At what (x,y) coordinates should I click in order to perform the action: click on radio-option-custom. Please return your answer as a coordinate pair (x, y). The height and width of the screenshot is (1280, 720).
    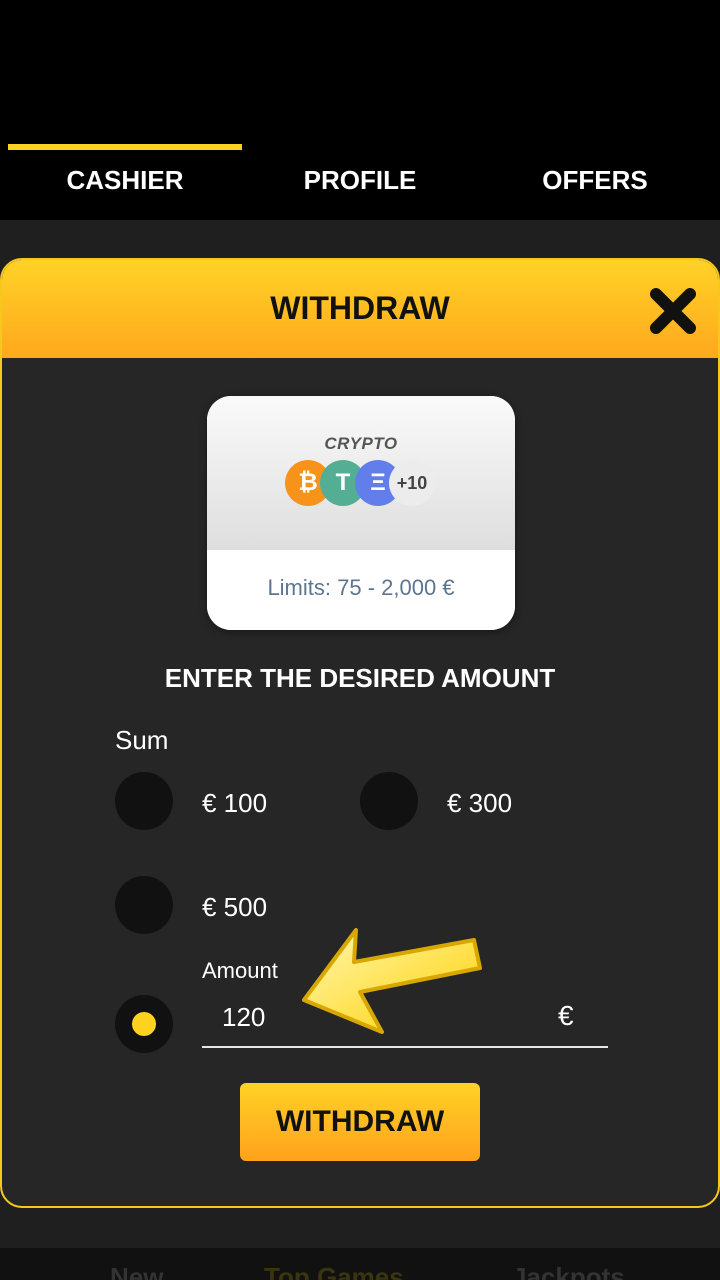
    Looking at the image, I should click on (144, 1024).